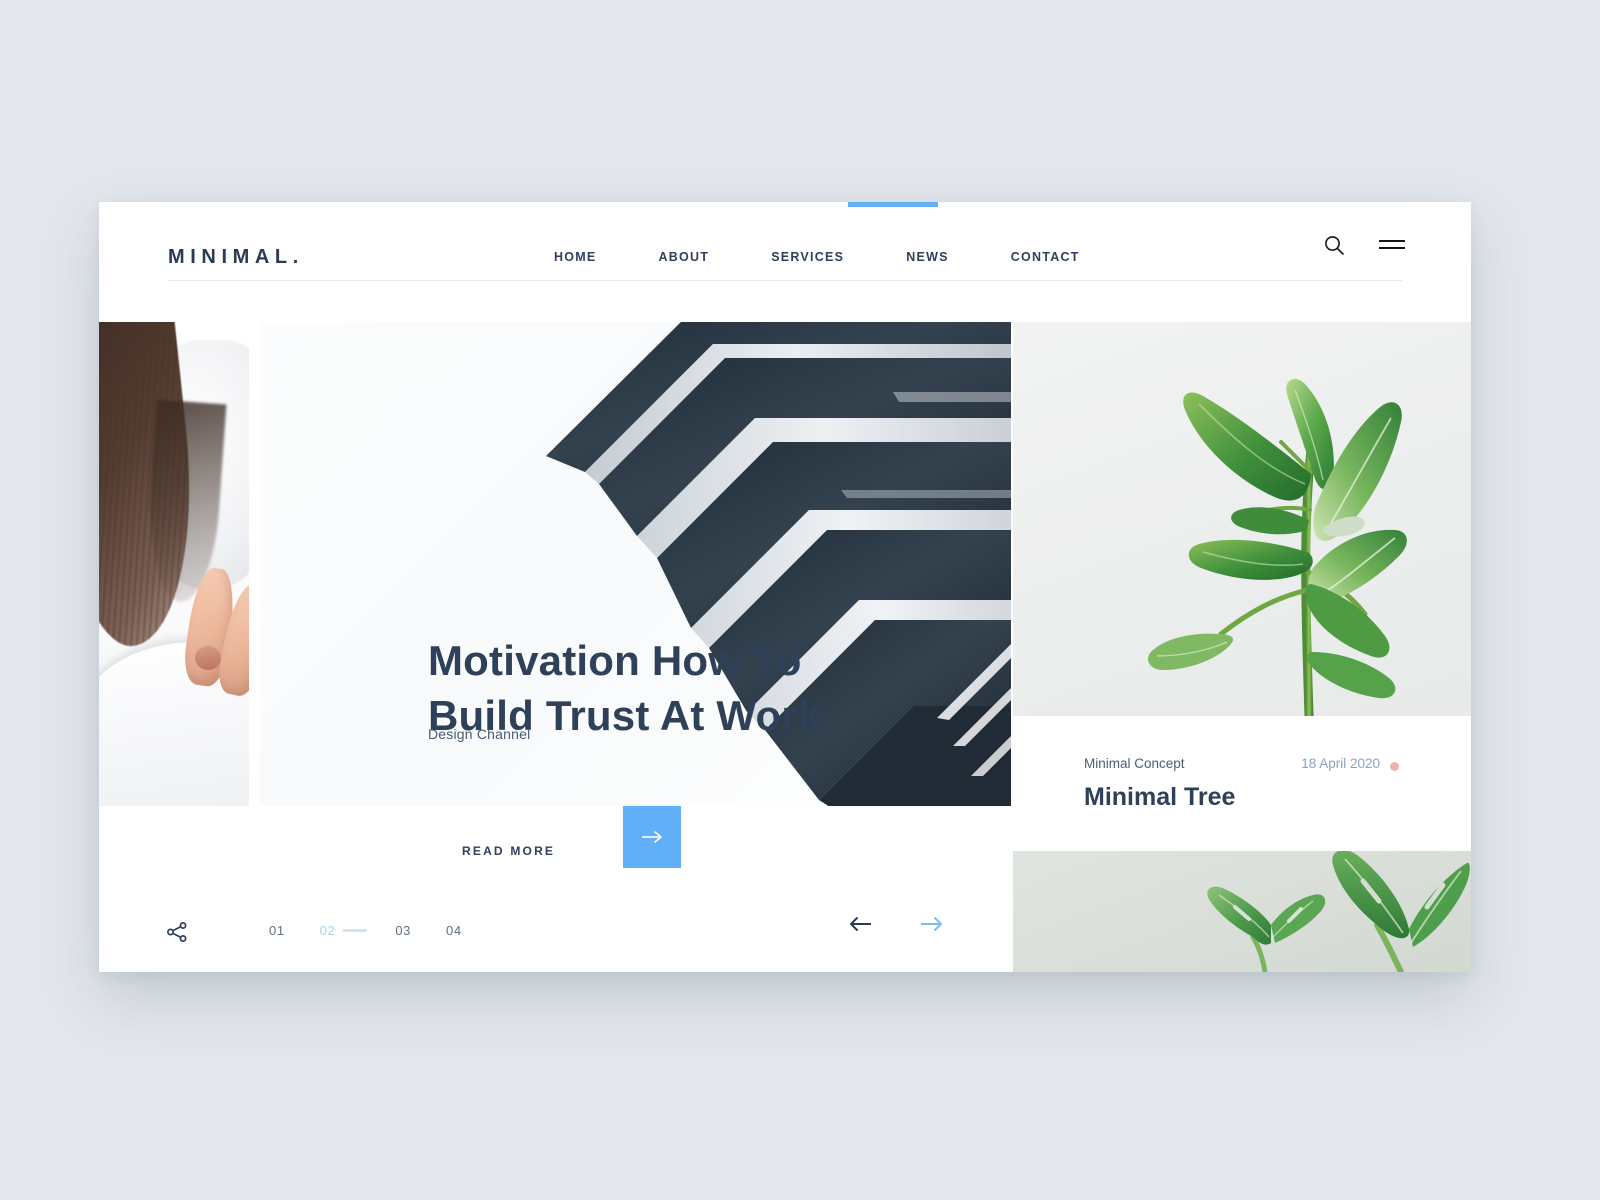 The height and width of the screenshot is (1200, 1600). Describe the element at coordinates (508, 851) in the screenshot. I see `read-more-button: READ MORE` at that location.